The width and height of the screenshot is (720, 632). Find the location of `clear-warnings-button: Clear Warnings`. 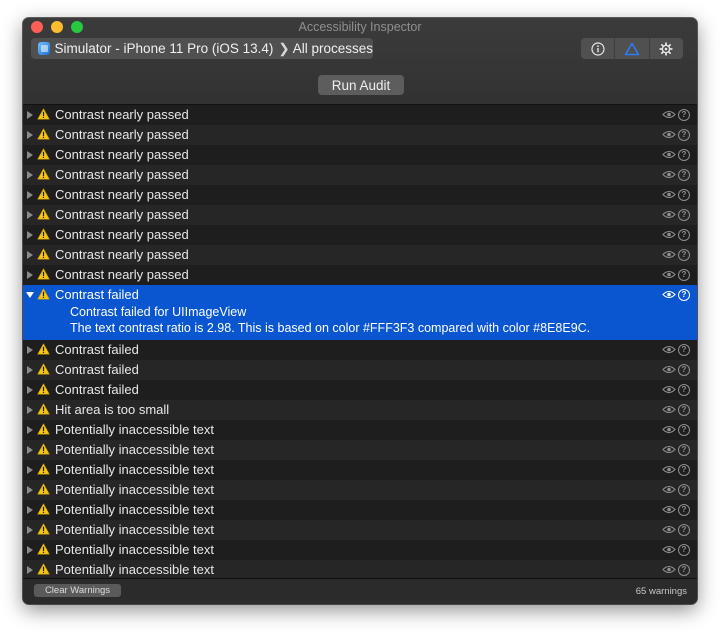

clear-warnings-button: Clear Warnings is located at coordinates (77, 590).